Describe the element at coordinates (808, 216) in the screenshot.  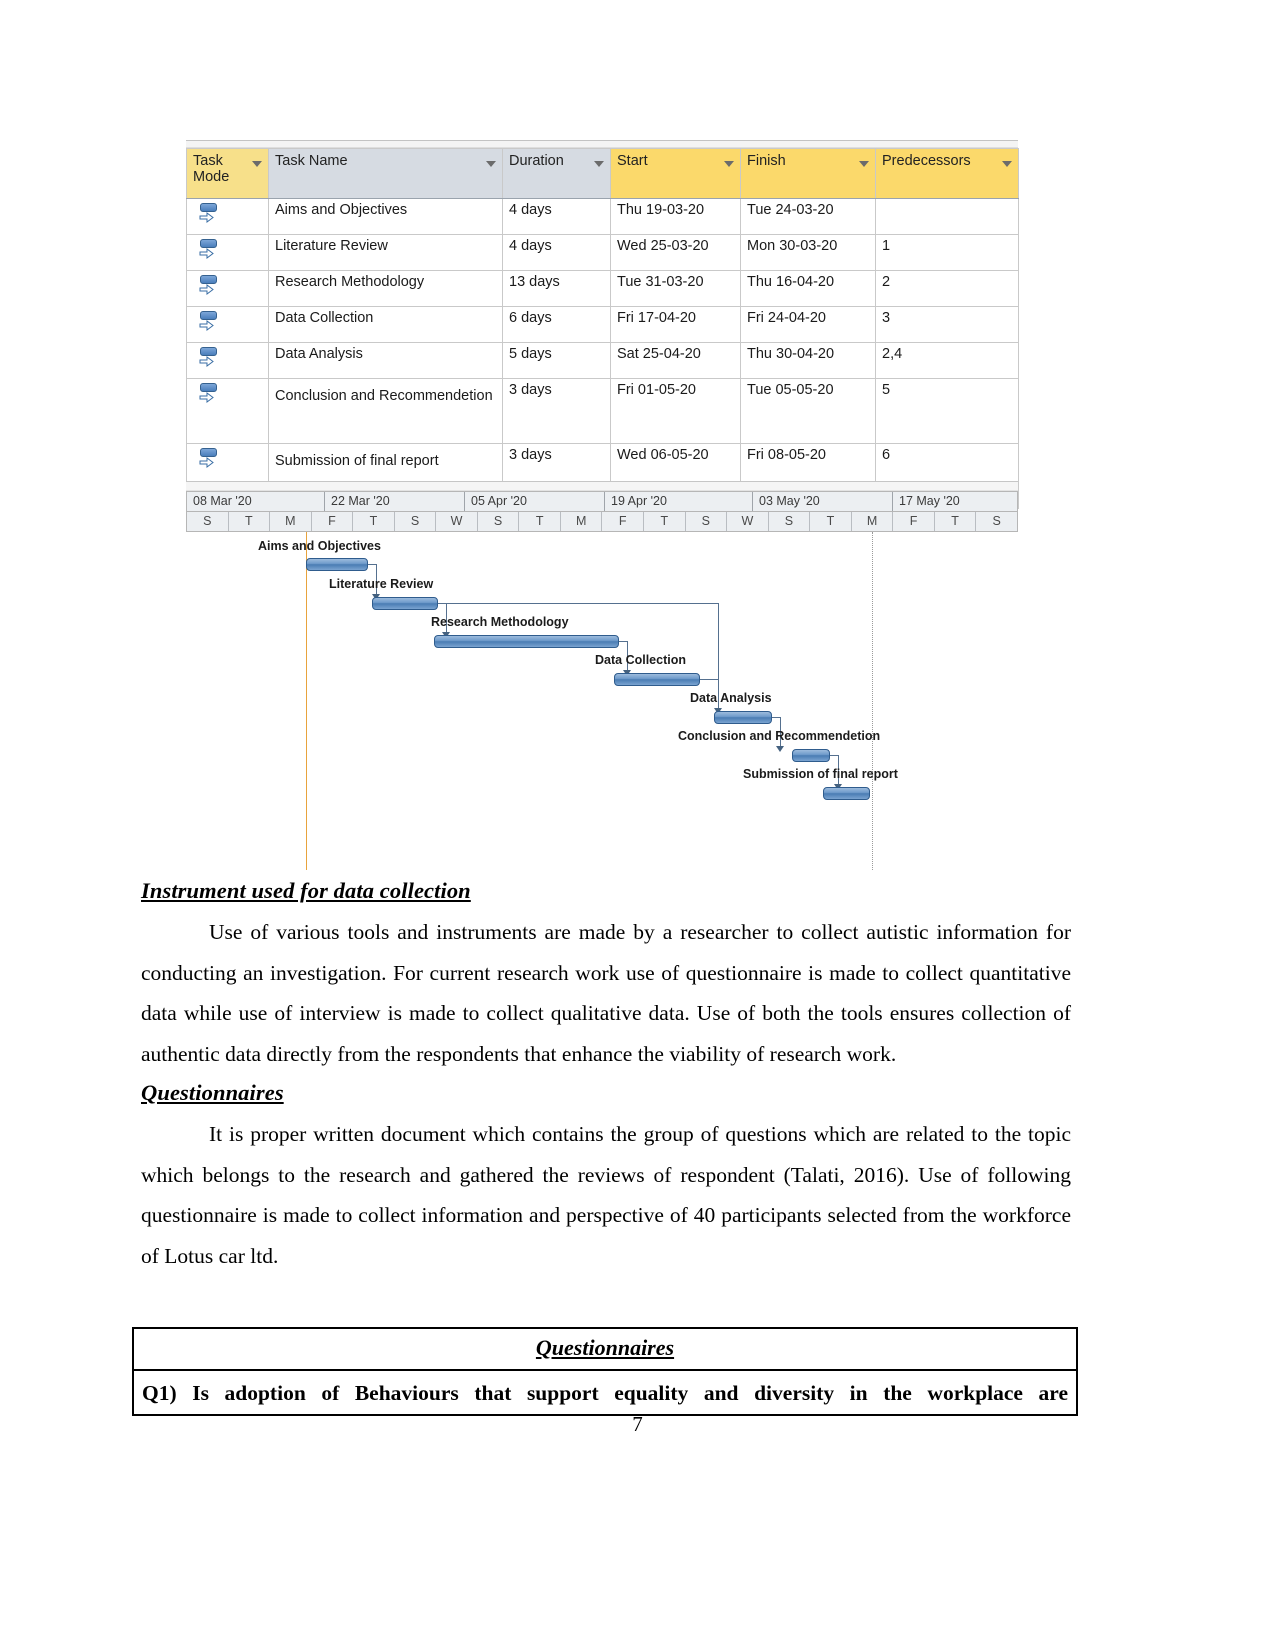
I see `cell-finish: Tue 24-03-20` at that location.